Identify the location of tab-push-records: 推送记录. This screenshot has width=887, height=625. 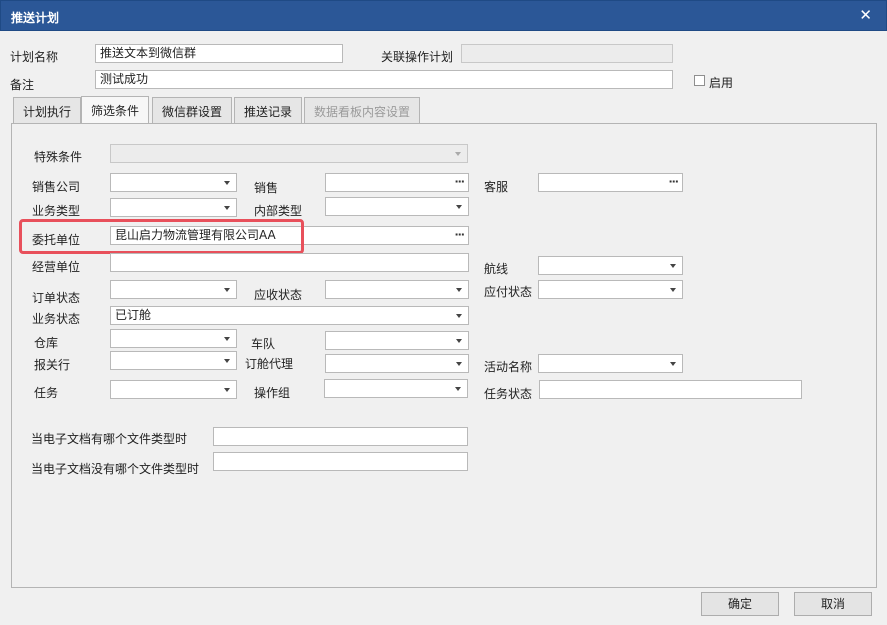
(268, 110).